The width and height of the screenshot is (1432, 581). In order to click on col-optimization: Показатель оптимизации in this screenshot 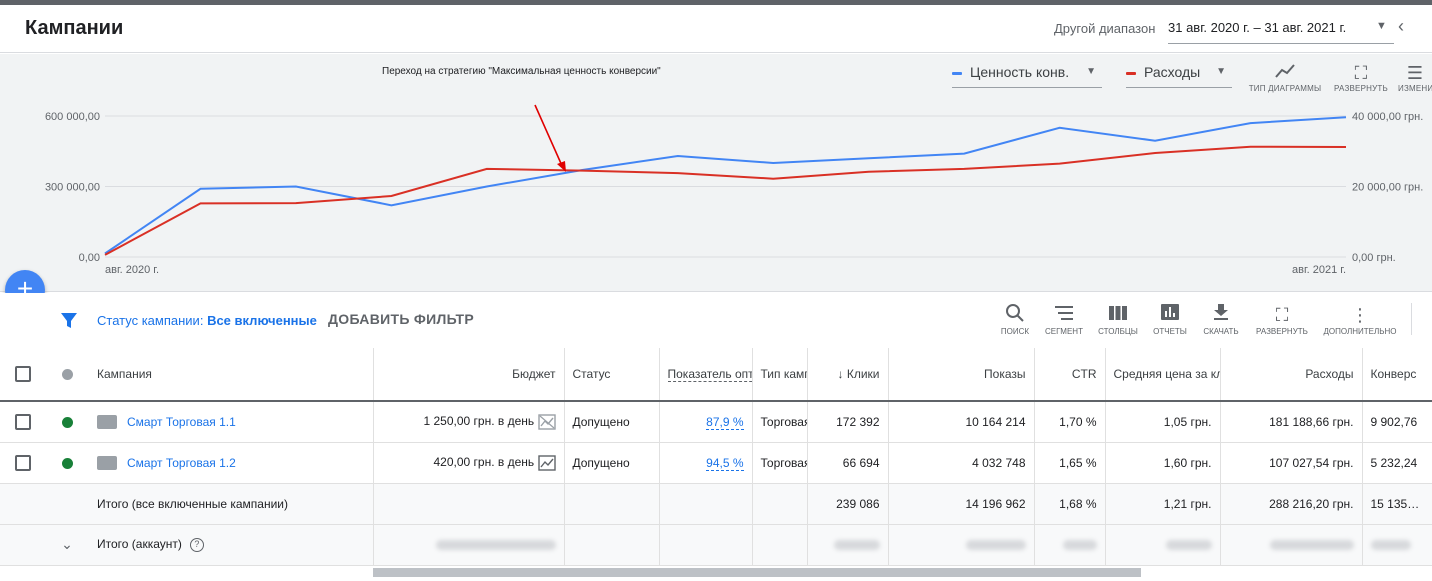, I will do `click(706, 375)`.